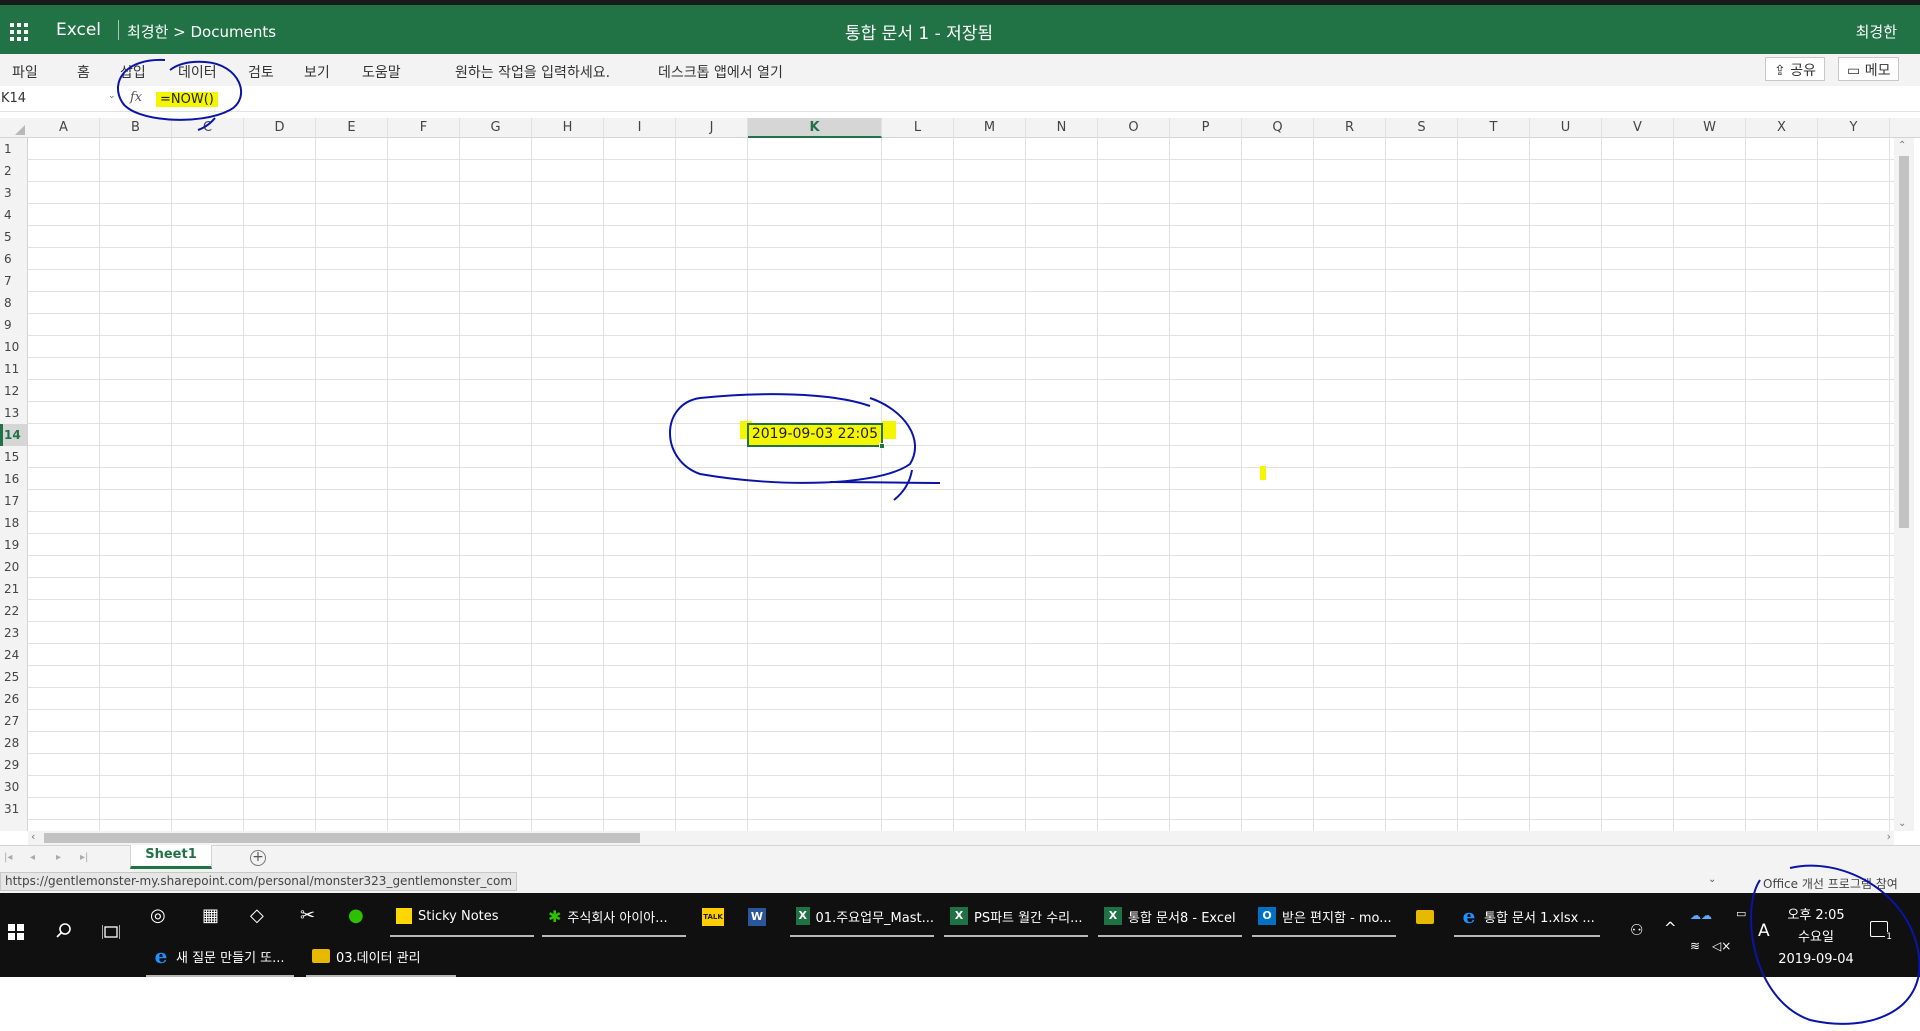  What do you see at coordinates (1795, 69) in the screenshot?
I see `share-button: ⇪ 공유` at bounding box center [1795, 69].